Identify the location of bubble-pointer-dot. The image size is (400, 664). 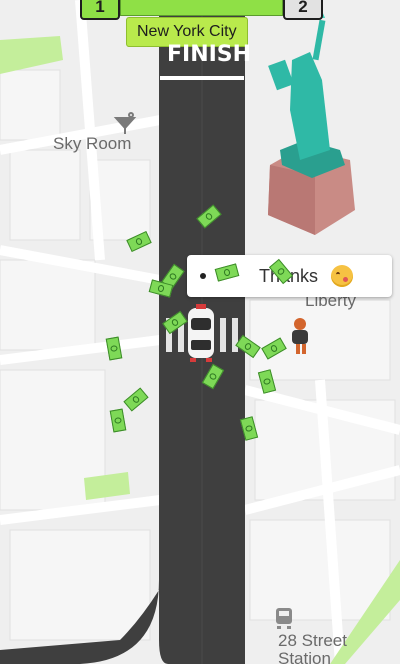
(203, 276).